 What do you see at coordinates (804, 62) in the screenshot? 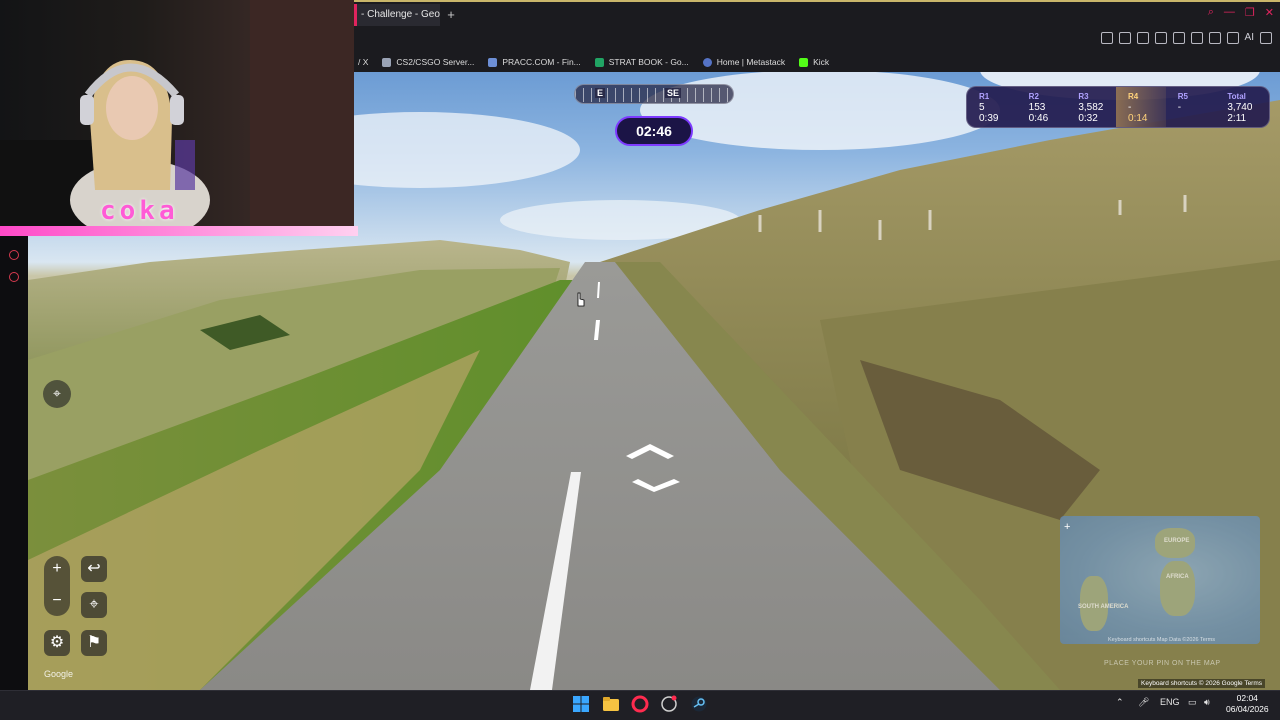
I see `kick-icon` at bounding box center [804, 62].